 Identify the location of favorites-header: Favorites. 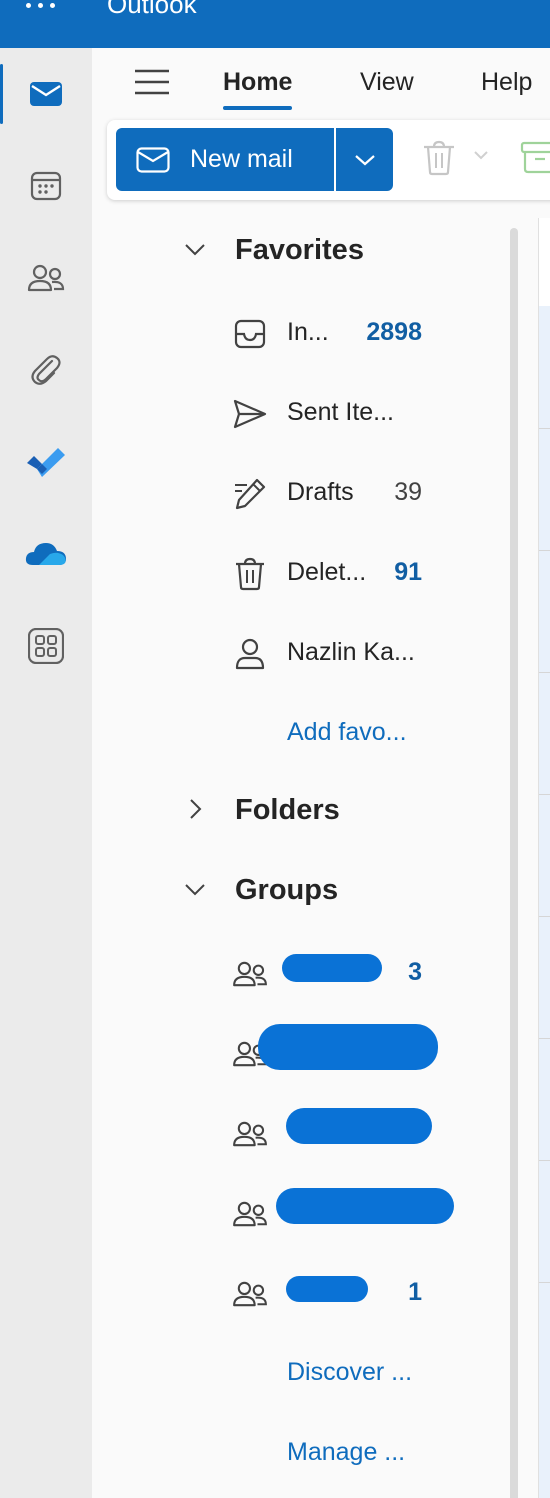
(292, 250).